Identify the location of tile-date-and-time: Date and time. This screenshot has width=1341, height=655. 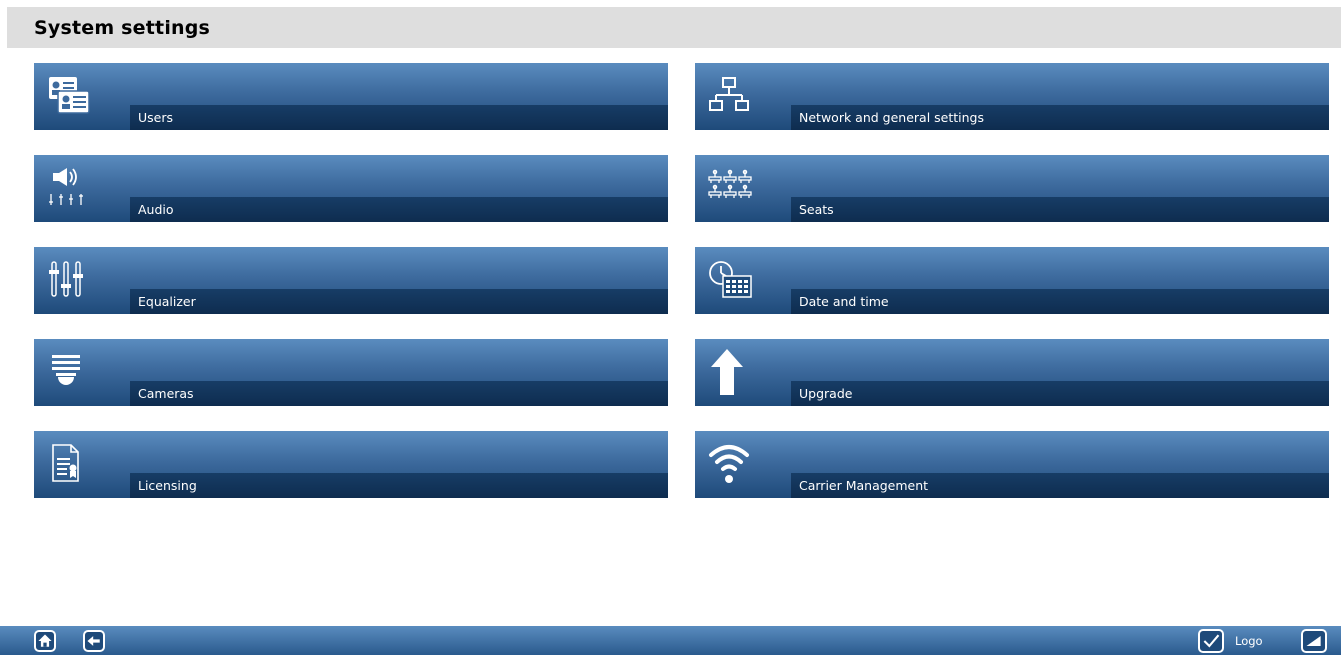
(1012, 280).